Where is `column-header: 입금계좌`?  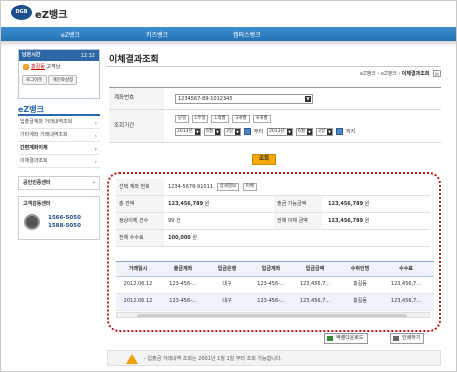
column-header: 입금계좌 is located at coordinates (271, 269).